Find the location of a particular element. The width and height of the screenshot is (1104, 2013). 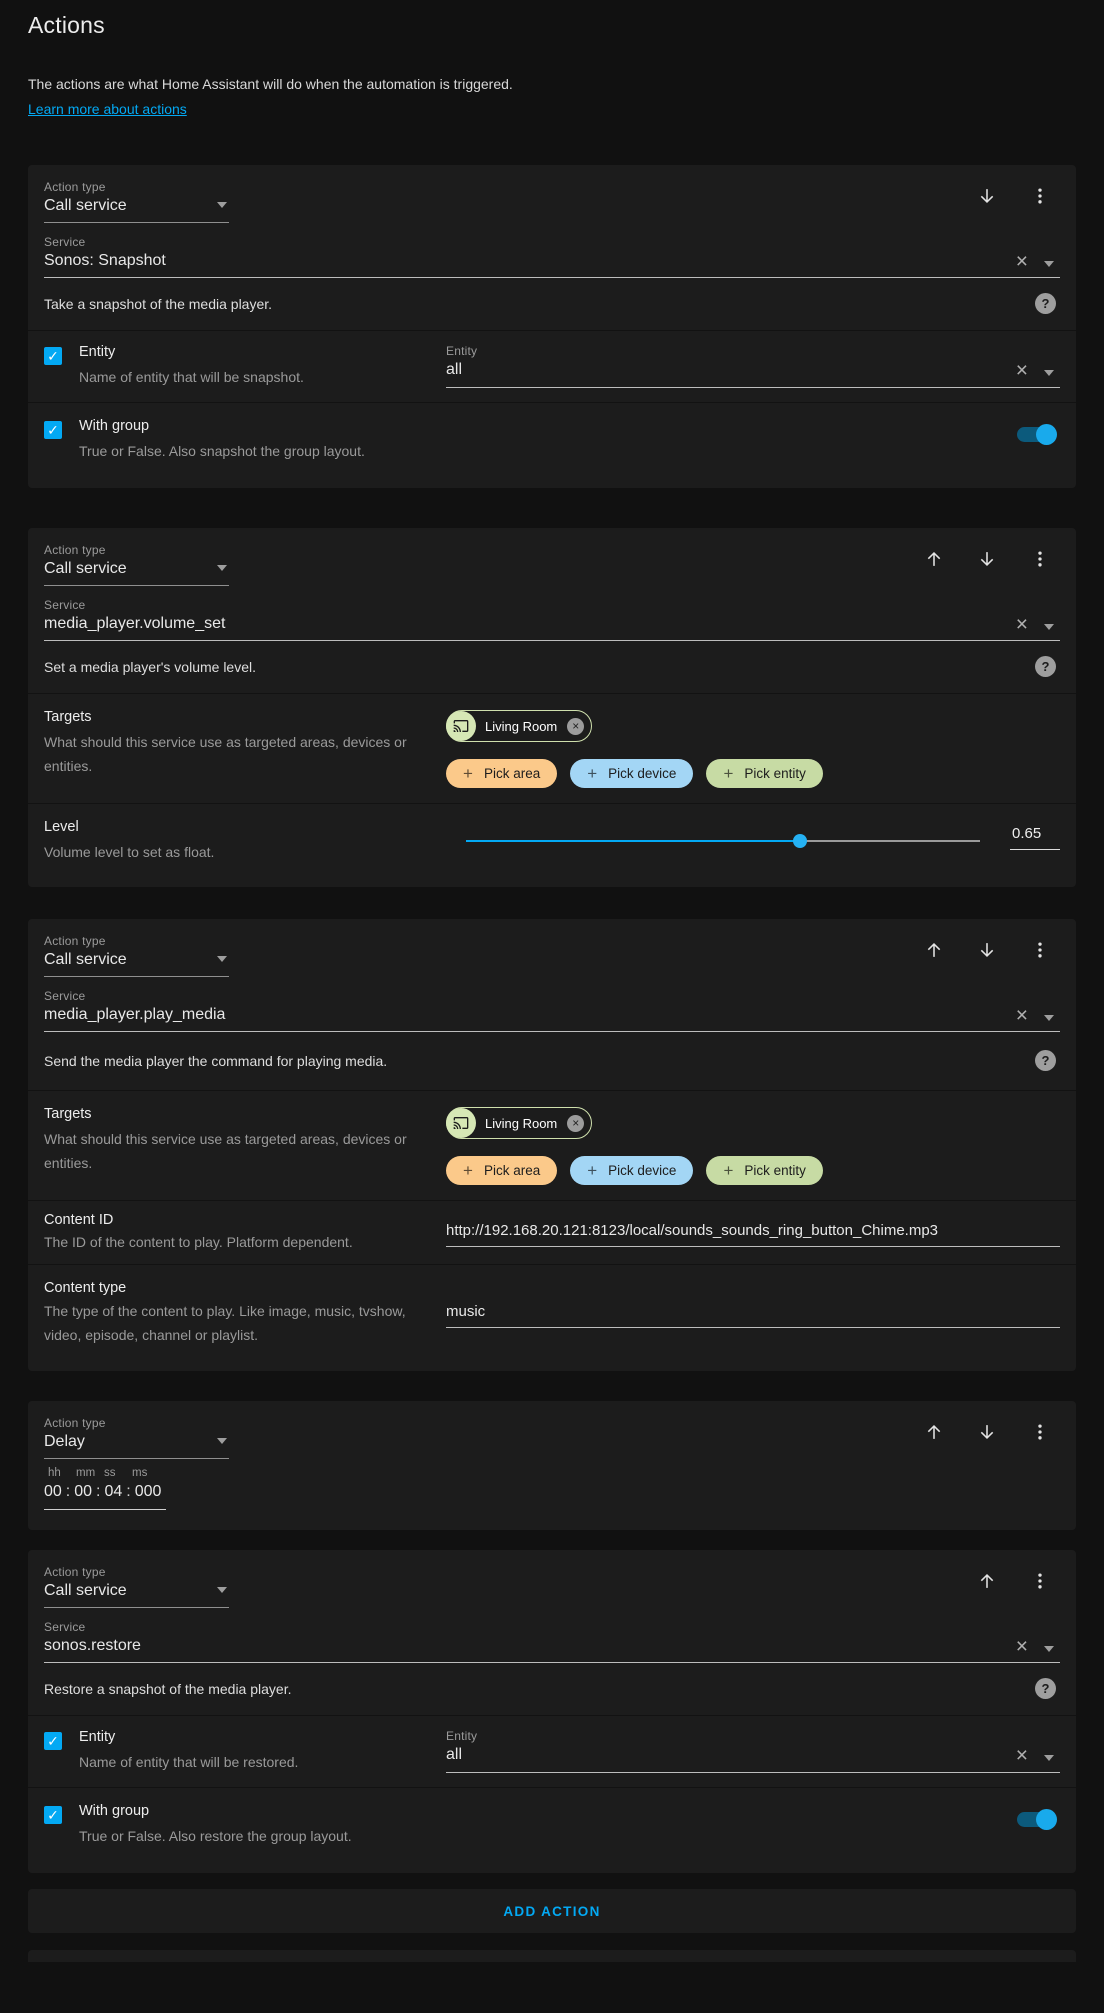

level-slider is located at coordinates (723, 841).